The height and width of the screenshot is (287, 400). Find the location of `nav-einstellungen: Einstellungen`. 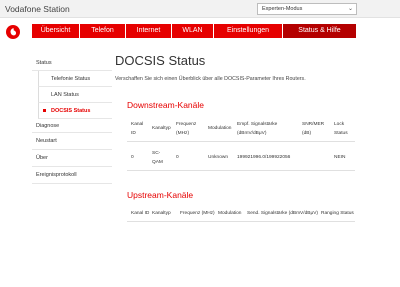

nav-einstellungen: Einstellungen is located at coordinates (248, 31).